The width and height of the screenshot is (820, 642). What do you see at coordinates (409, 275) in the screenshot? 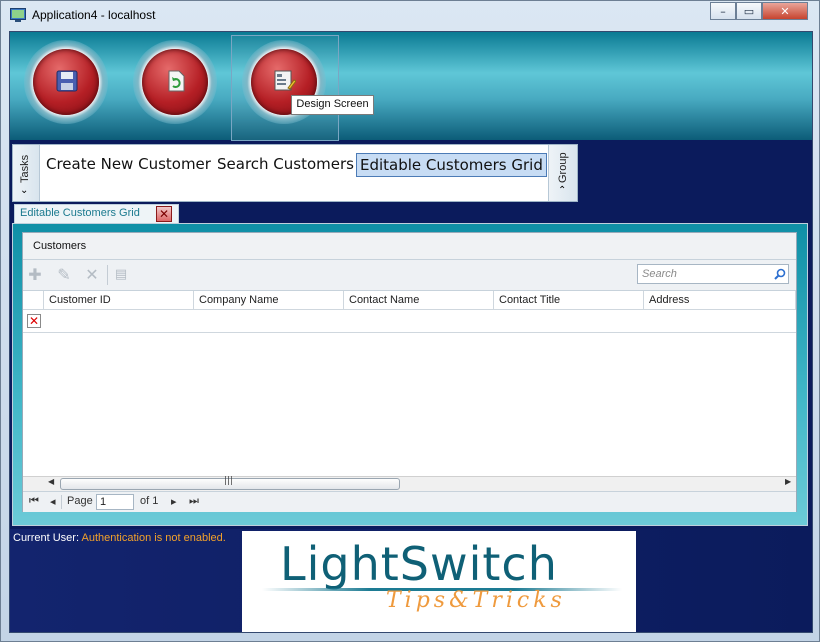
I see `grid-toolbar: ✚ ✎ ✕ ▤ Search` at bounding box center [409, 275].